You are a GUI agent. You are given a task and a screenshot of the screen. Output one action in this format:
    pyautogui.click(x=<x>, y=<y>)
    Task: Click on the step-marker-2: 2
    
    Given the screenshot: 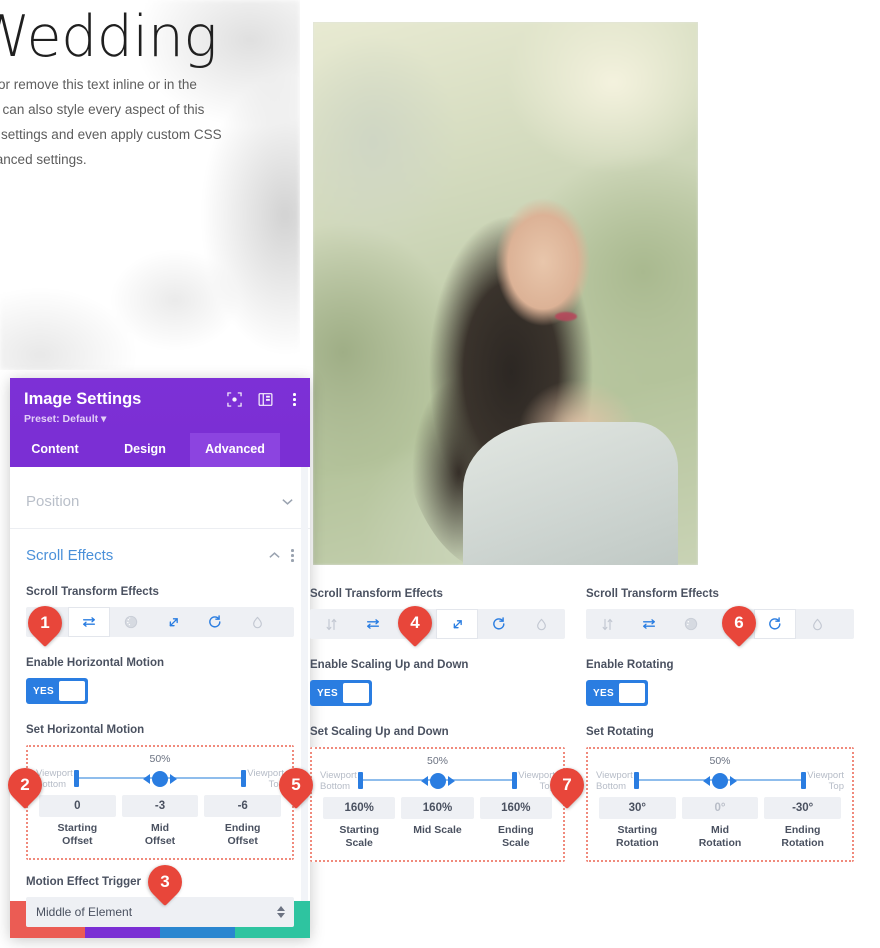 What is the action you would take?
    pyautogui.click(x=25, y=785)
    